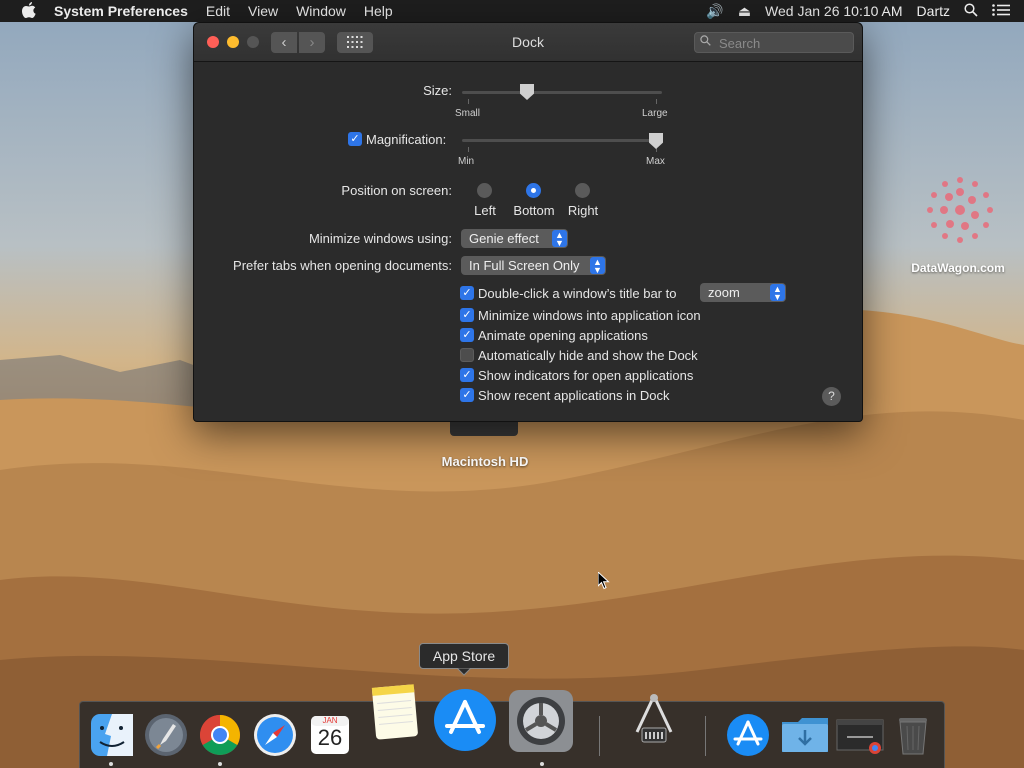 The width and height of the screenshot is (1024, 768). I want to click on clock: Wed Jan 26 10:10 AM, so click(834, 11).